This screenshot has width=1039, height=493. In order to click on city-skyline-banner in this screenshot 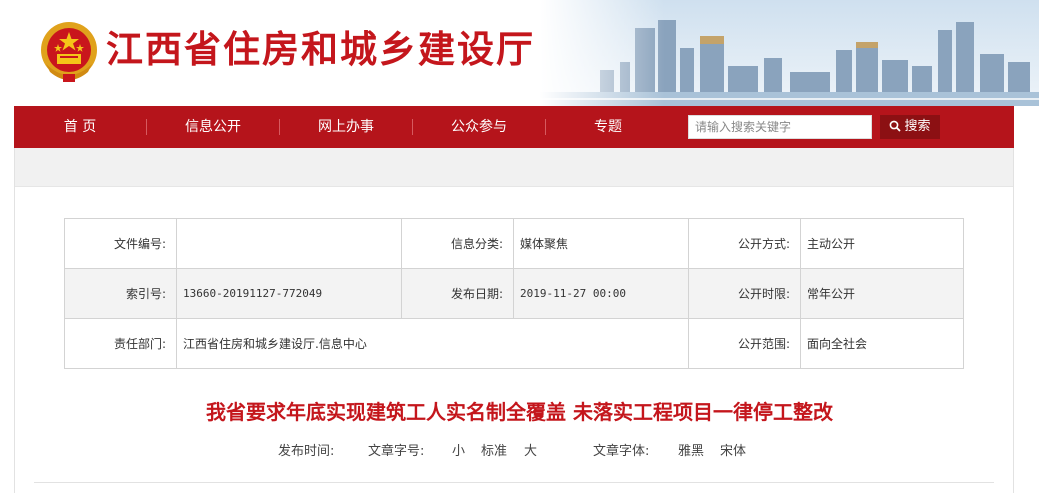, I will do `click(789, 53)`.